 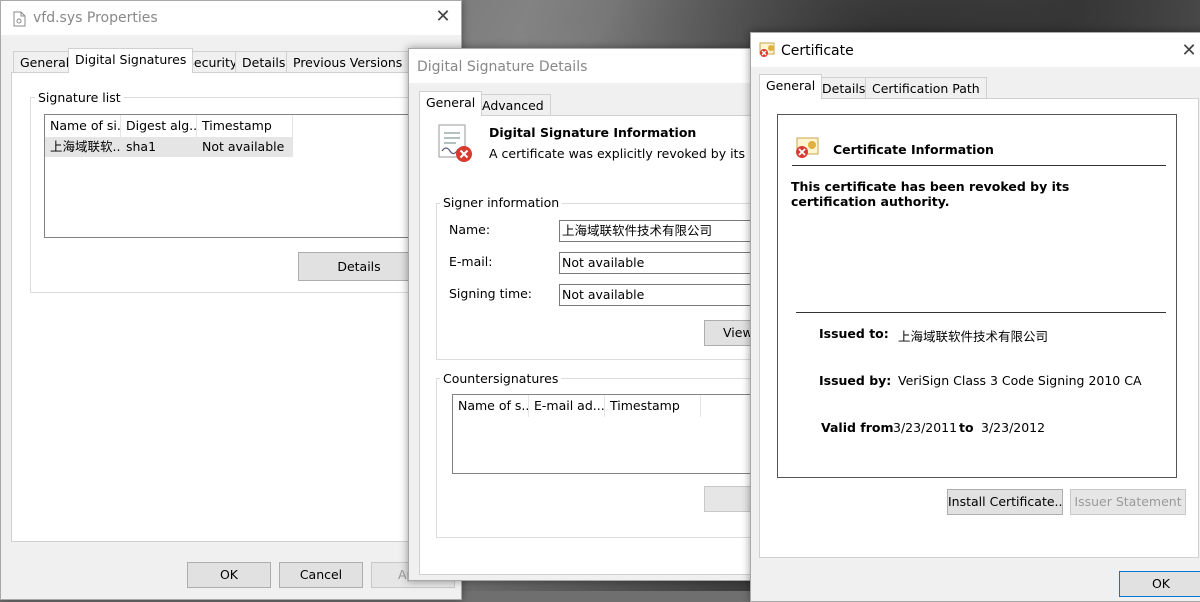 I want to click on certificate-close-icon: ✕, so click(x=1188, y=50).